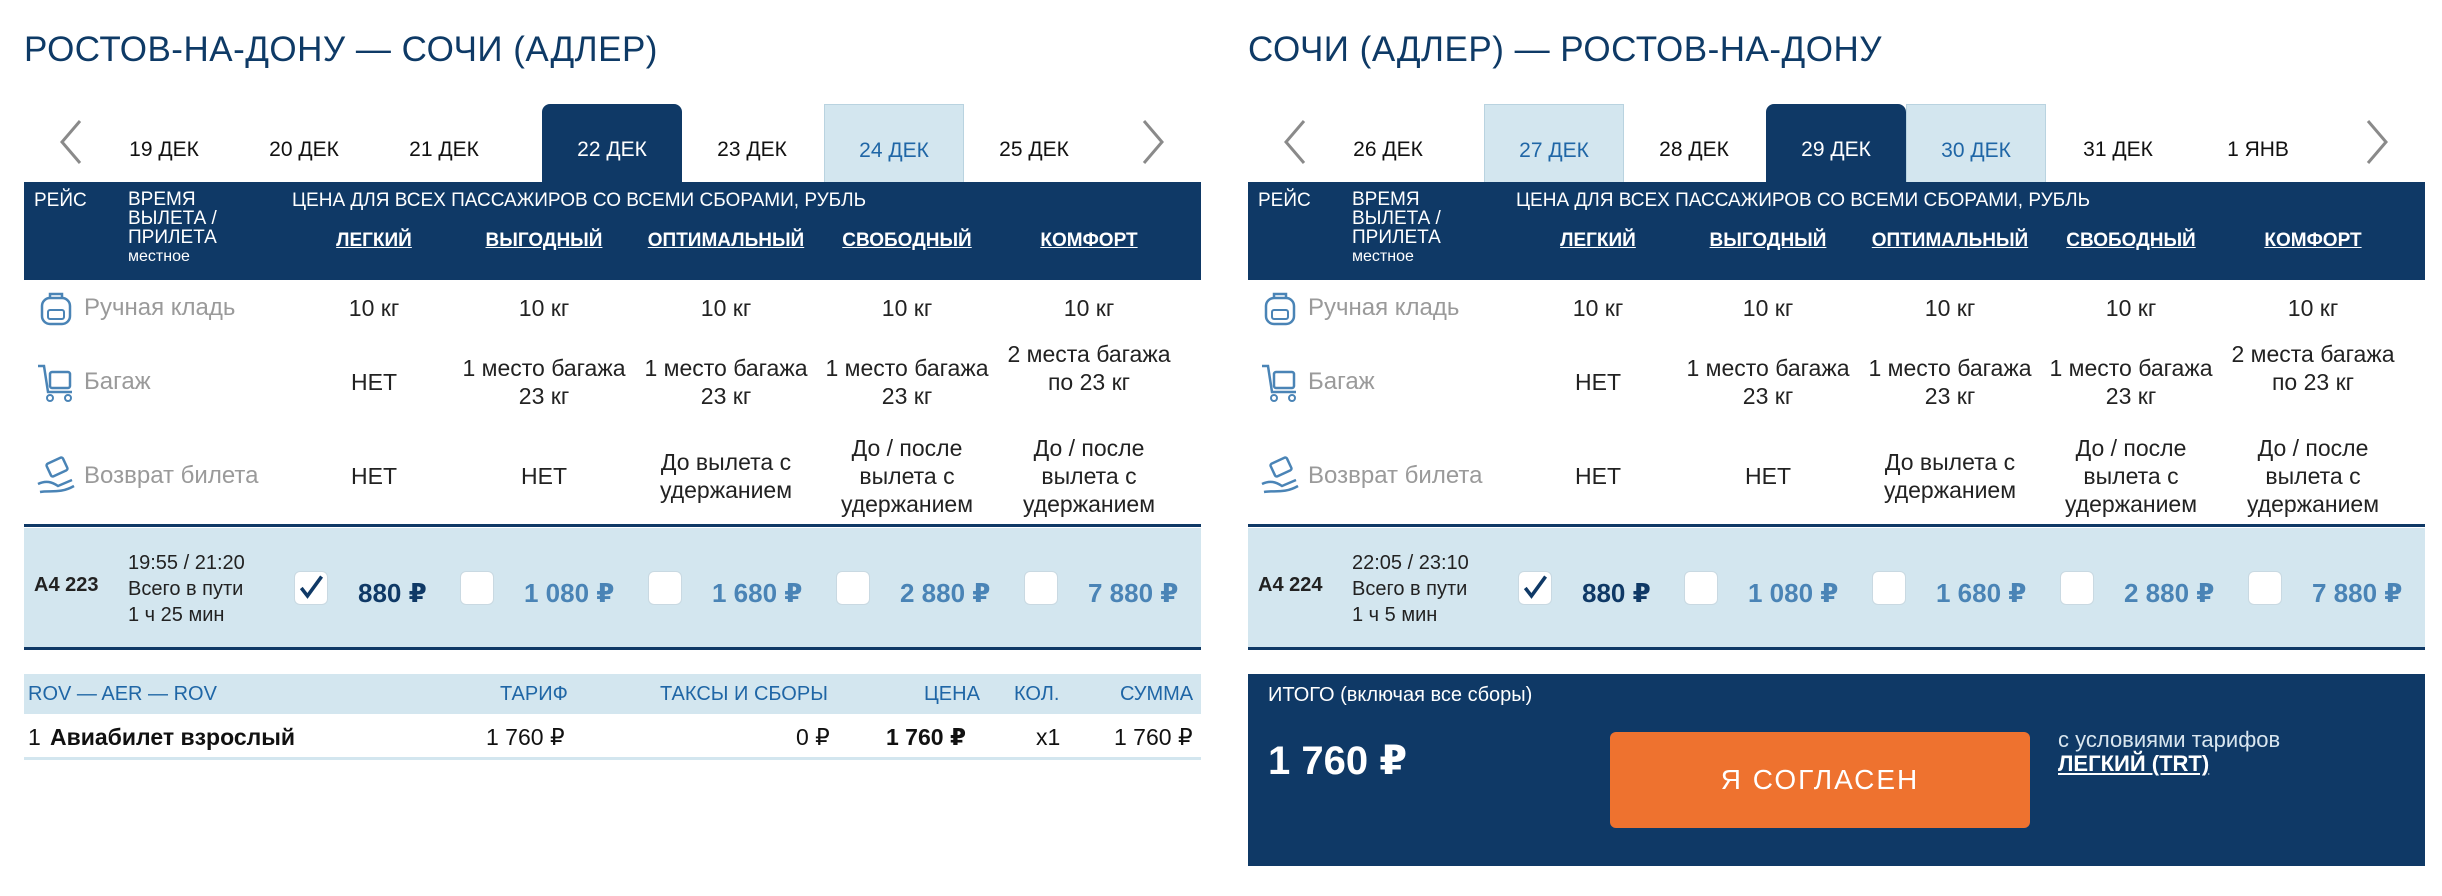  What do you see at coordinates (952, 694) in the screenshot?
I see `col-price: ЦЕНА` at bounding box center [952, 694].